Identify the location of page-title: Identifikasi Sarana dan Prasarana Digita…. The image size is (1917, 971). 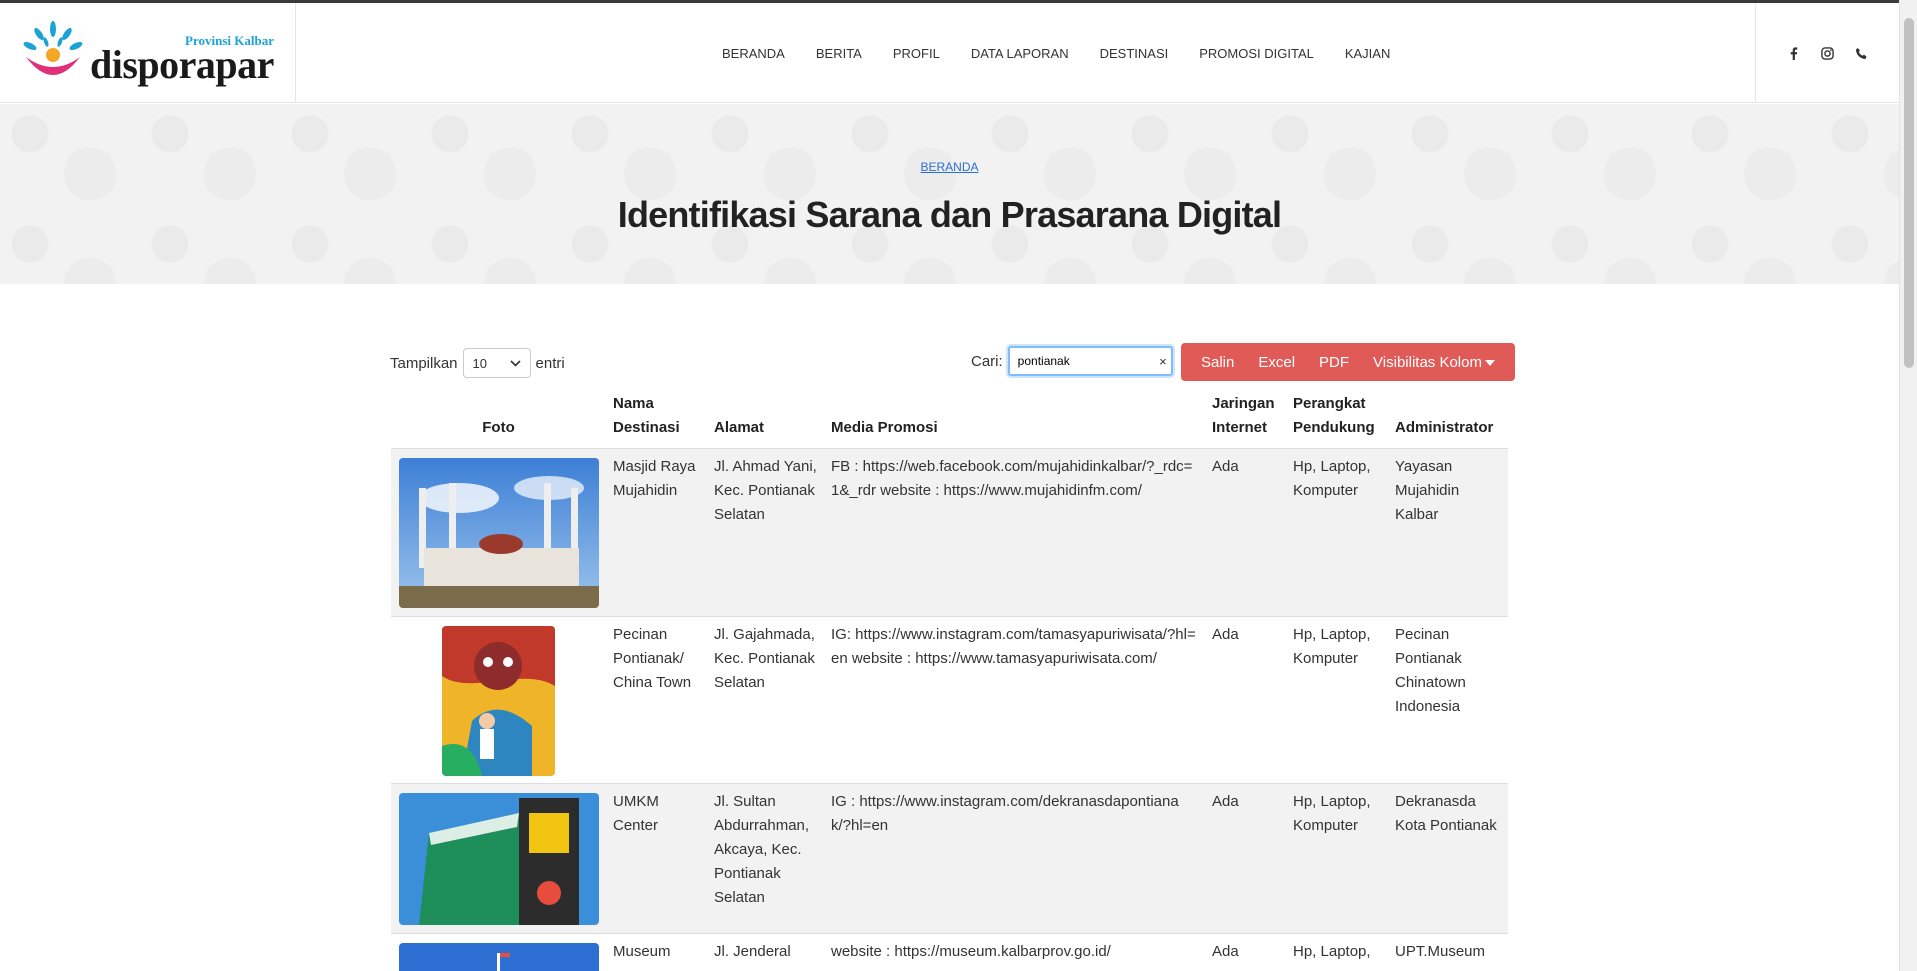
(949, 214).